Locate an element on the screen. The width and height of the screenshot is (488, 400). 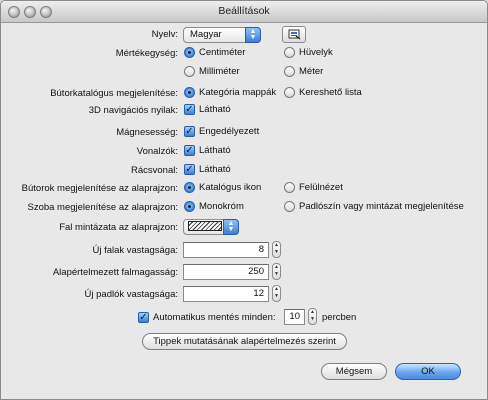
grid-option: ✓ Látható is located at coordinates (207, 169).